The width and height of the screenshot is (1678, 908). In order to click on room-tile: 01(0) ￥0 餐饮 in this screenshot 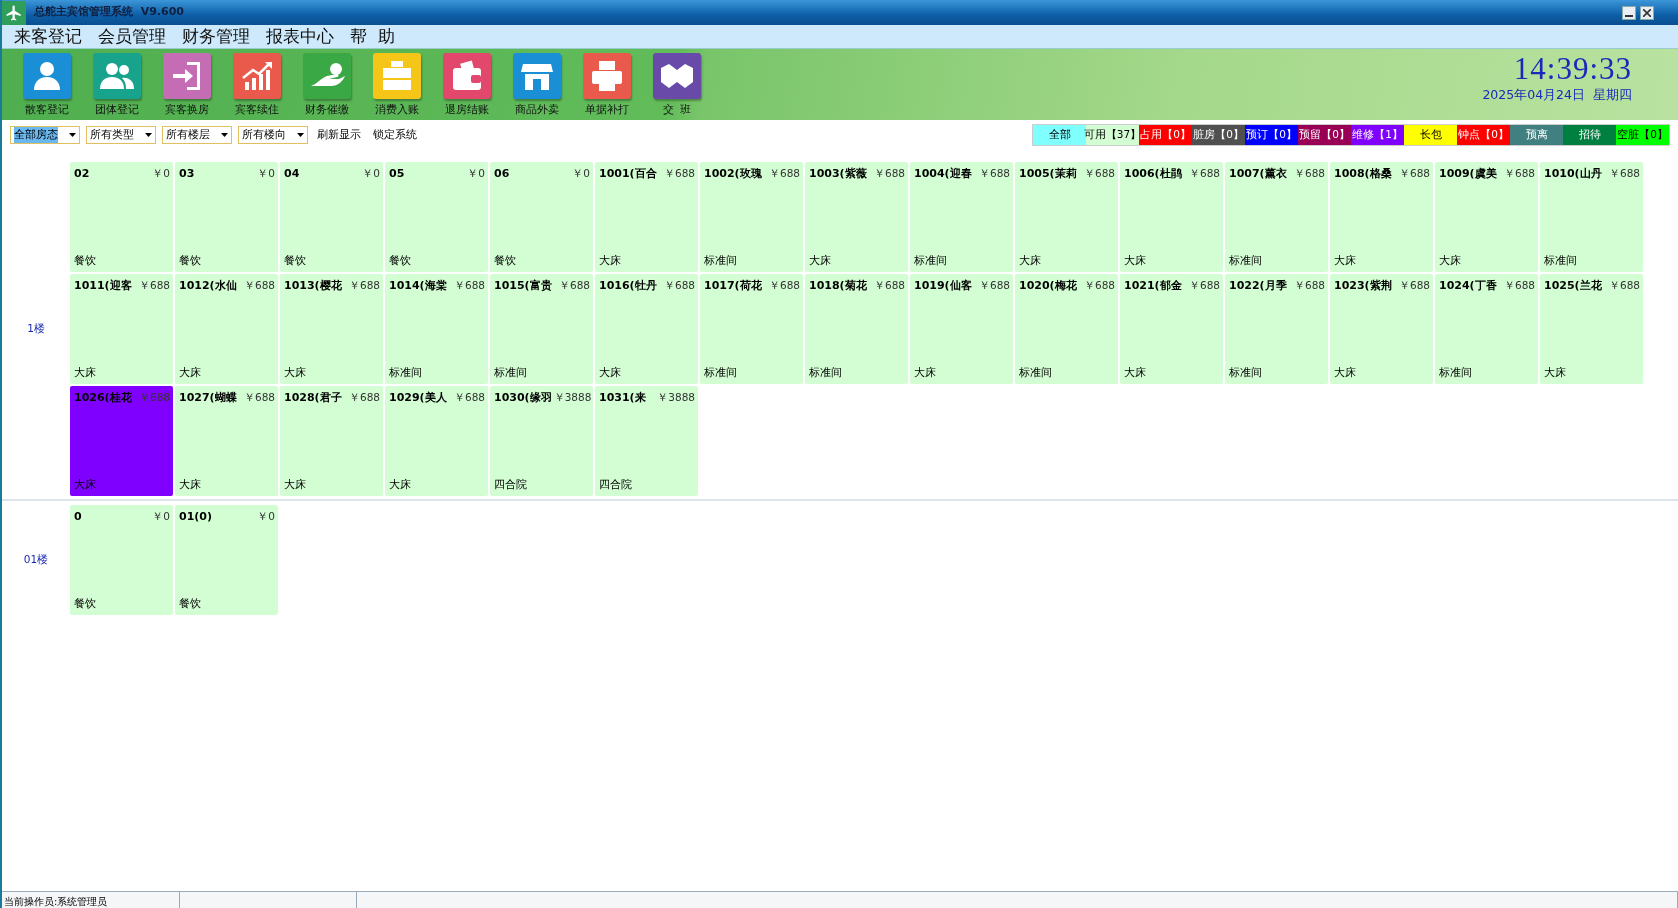, I will do `click(226, 560)`.